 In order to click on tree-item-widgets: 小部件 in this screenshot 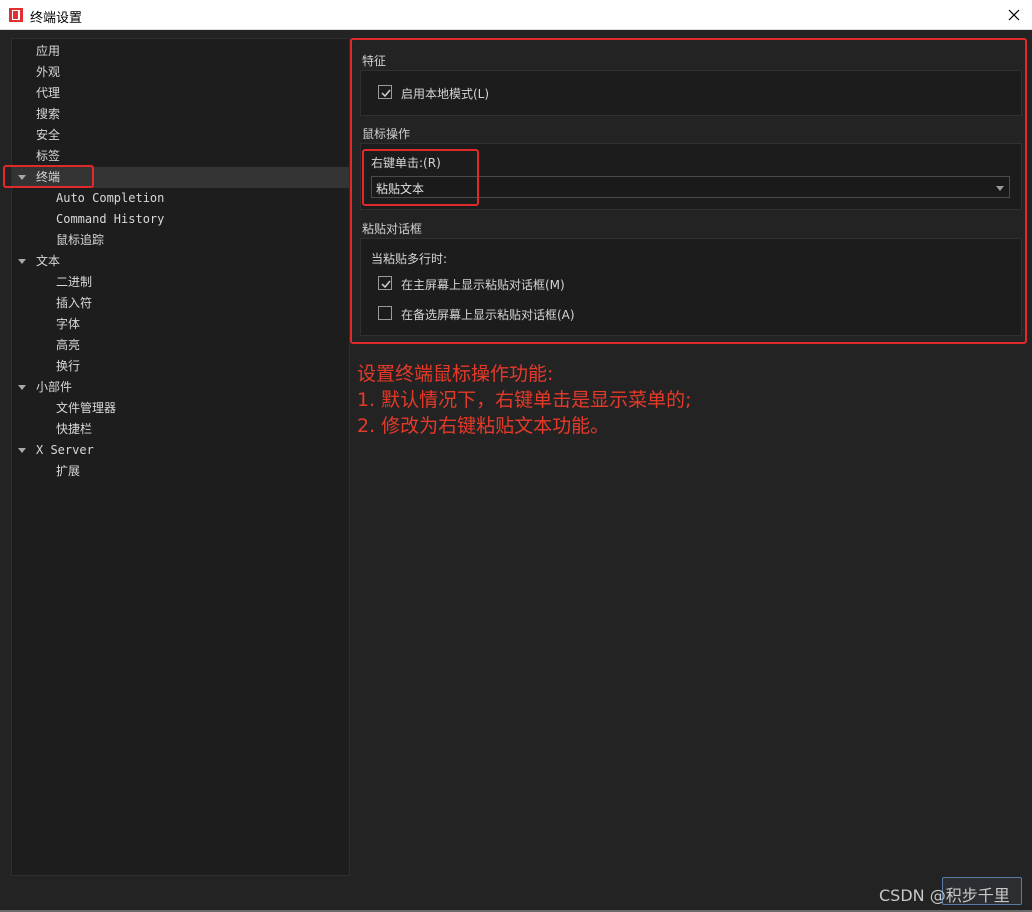, I will do `click(54, 387)`.